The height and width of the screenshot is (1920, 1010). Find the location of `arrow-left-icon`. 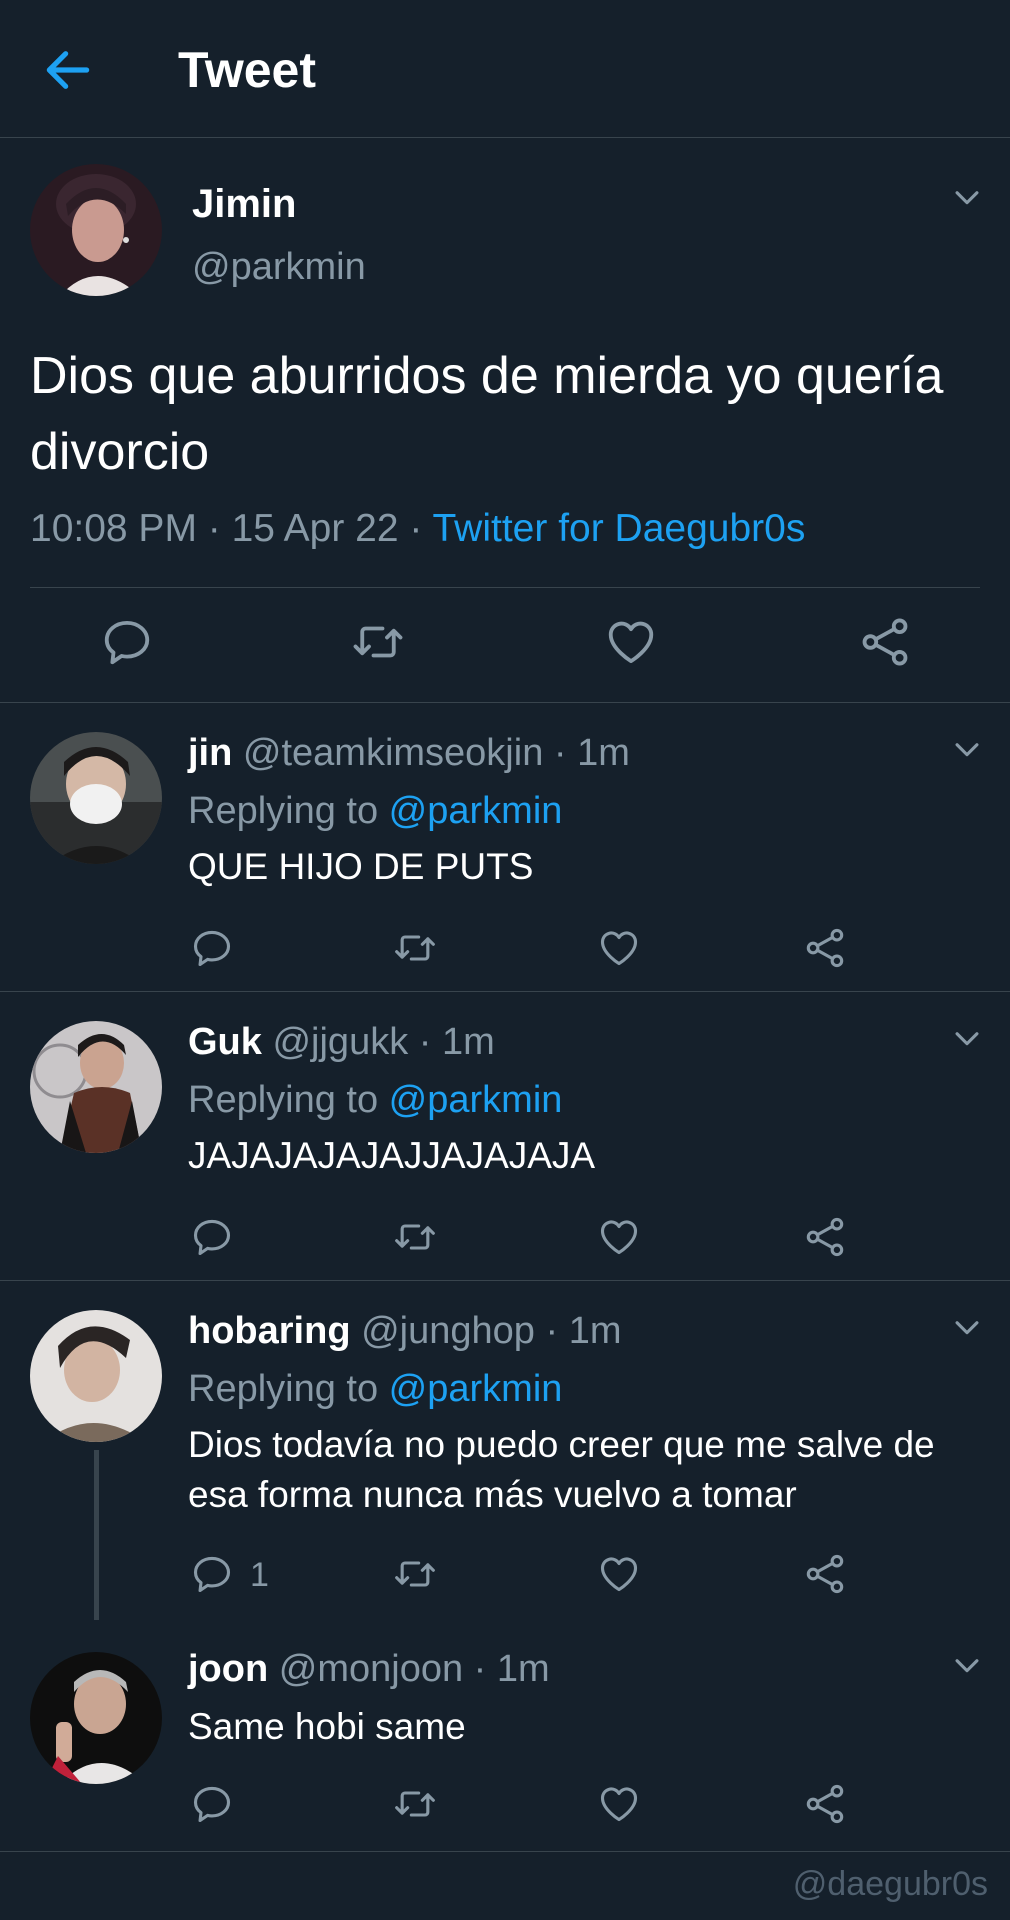

arrow-left-icon is located at coordinates (68, 70).